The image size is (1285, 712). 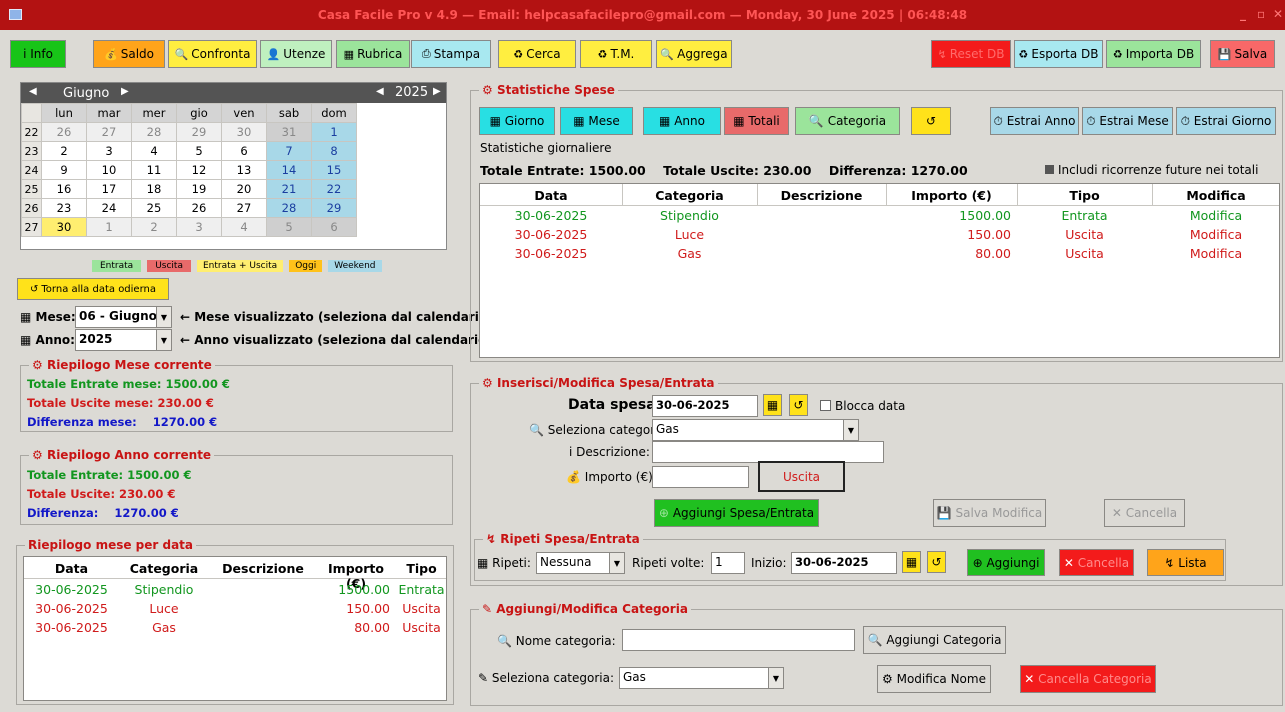 What do you see at coordinates (738, 640) in the screenshot?
I see `nome-categoria-input` at bounding box center [738, 640].